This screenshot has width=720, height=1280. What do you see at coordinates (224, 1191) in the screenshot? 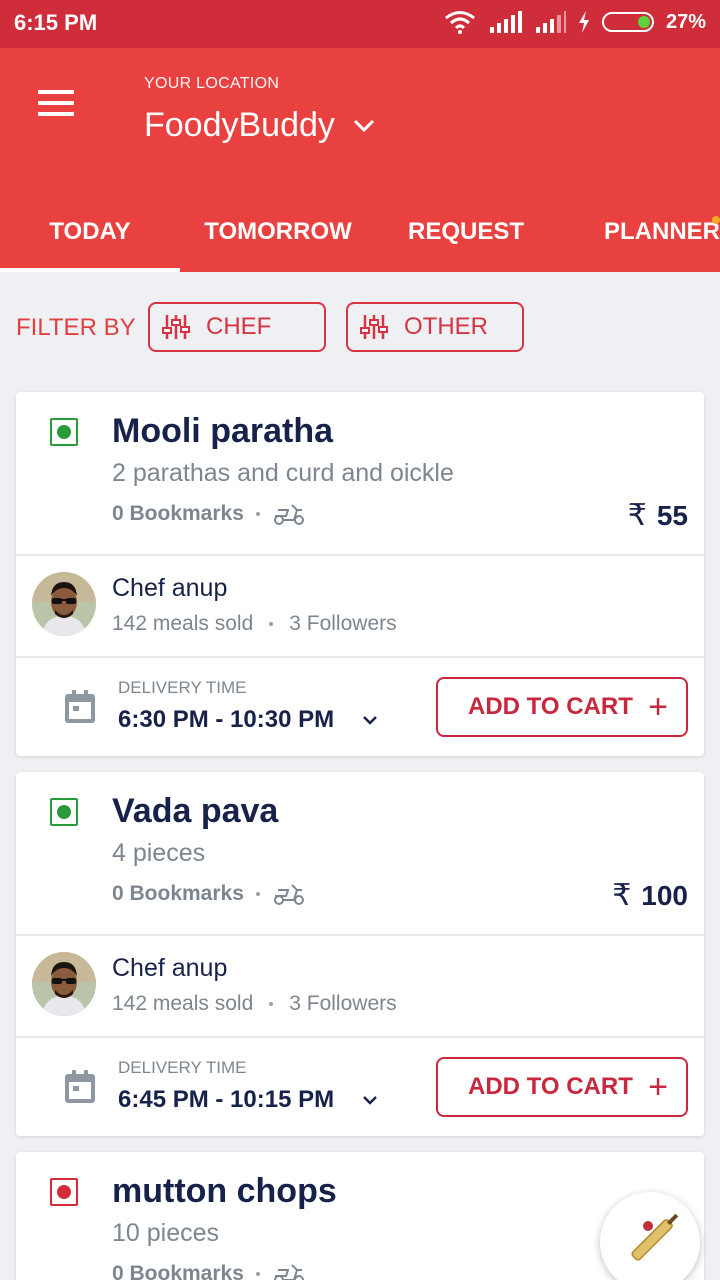
I see `dish-title: mutton chops` at bounding box center [224, 1191].